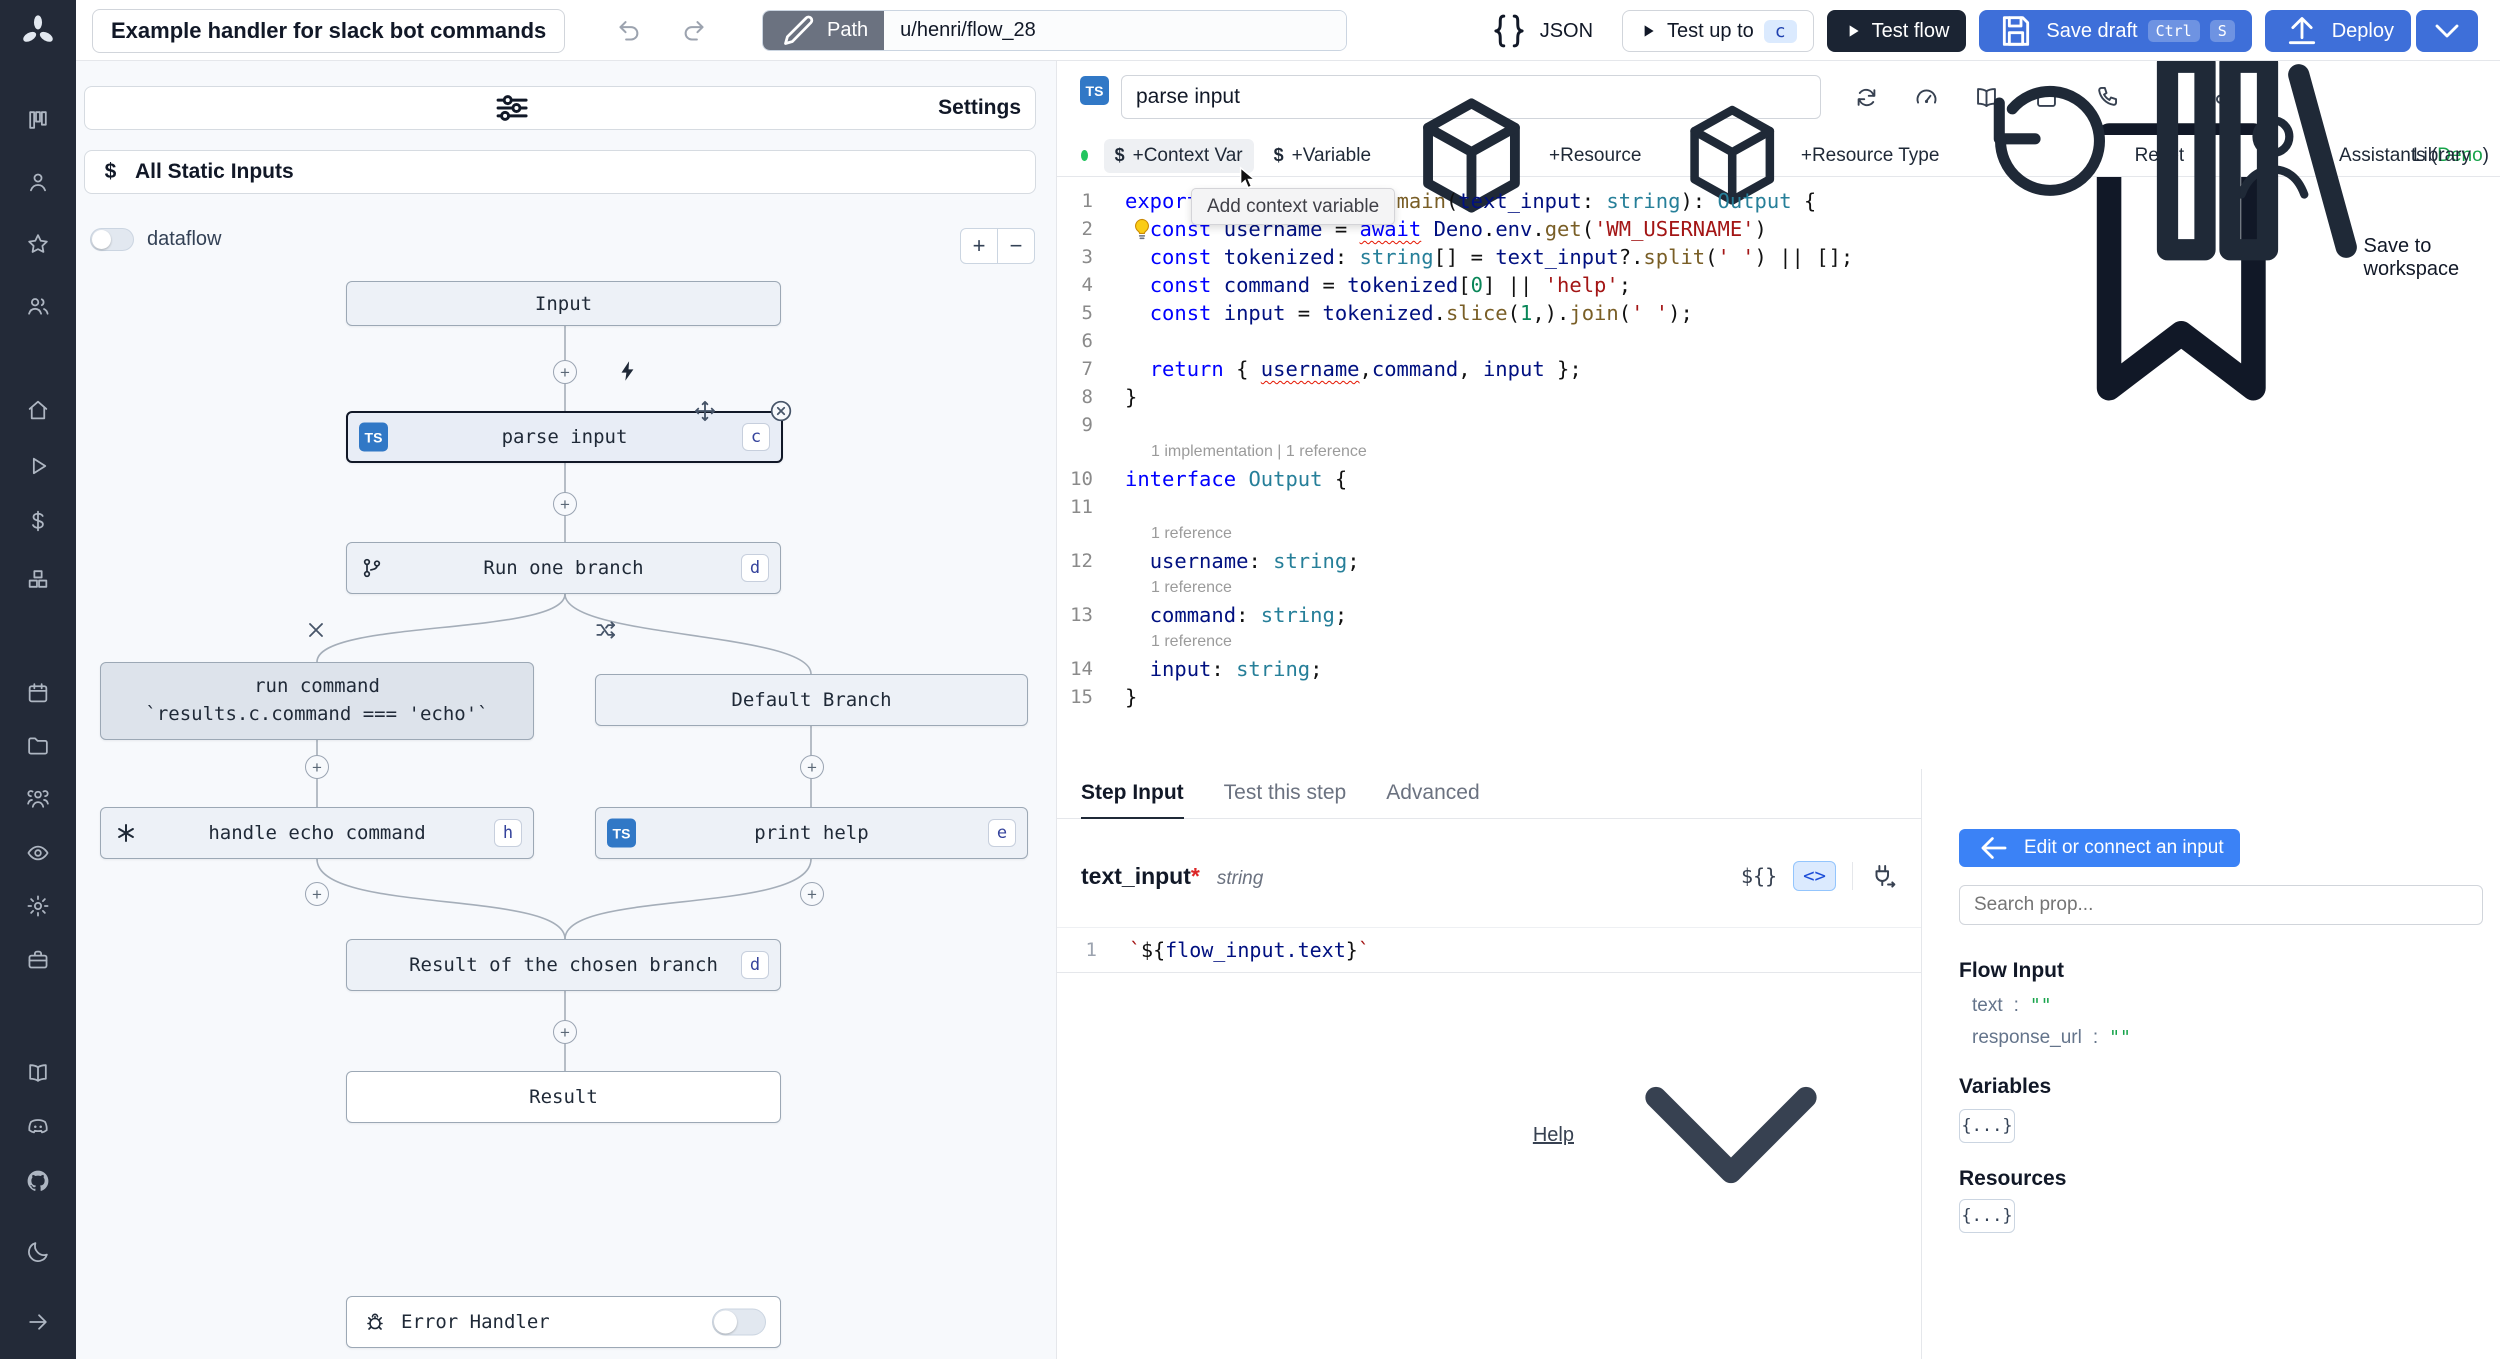 The width and height of the screenshot is (2500, 1359). Describe the element at coordinates (38, 1322) in the screenshot. I see `arrow-right-icon` at that location.